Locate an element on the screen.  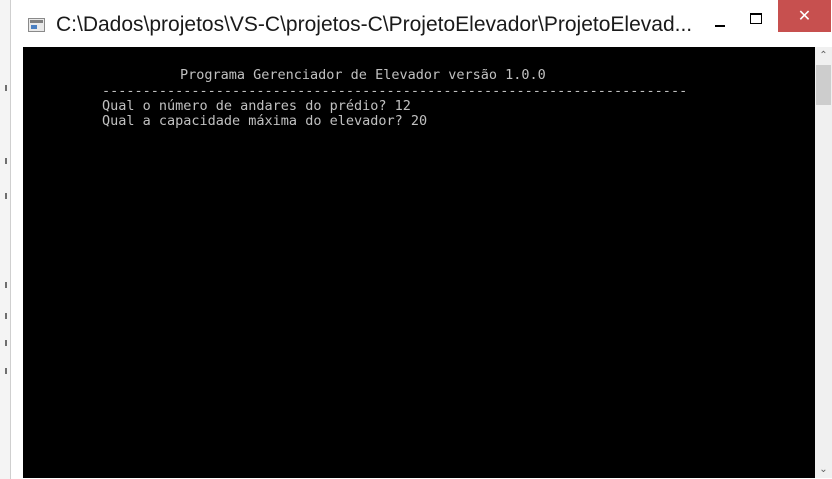
capacity-question-line: Qual a capacidade máxima do elevador? 20 is located at coordinates (265, 121).